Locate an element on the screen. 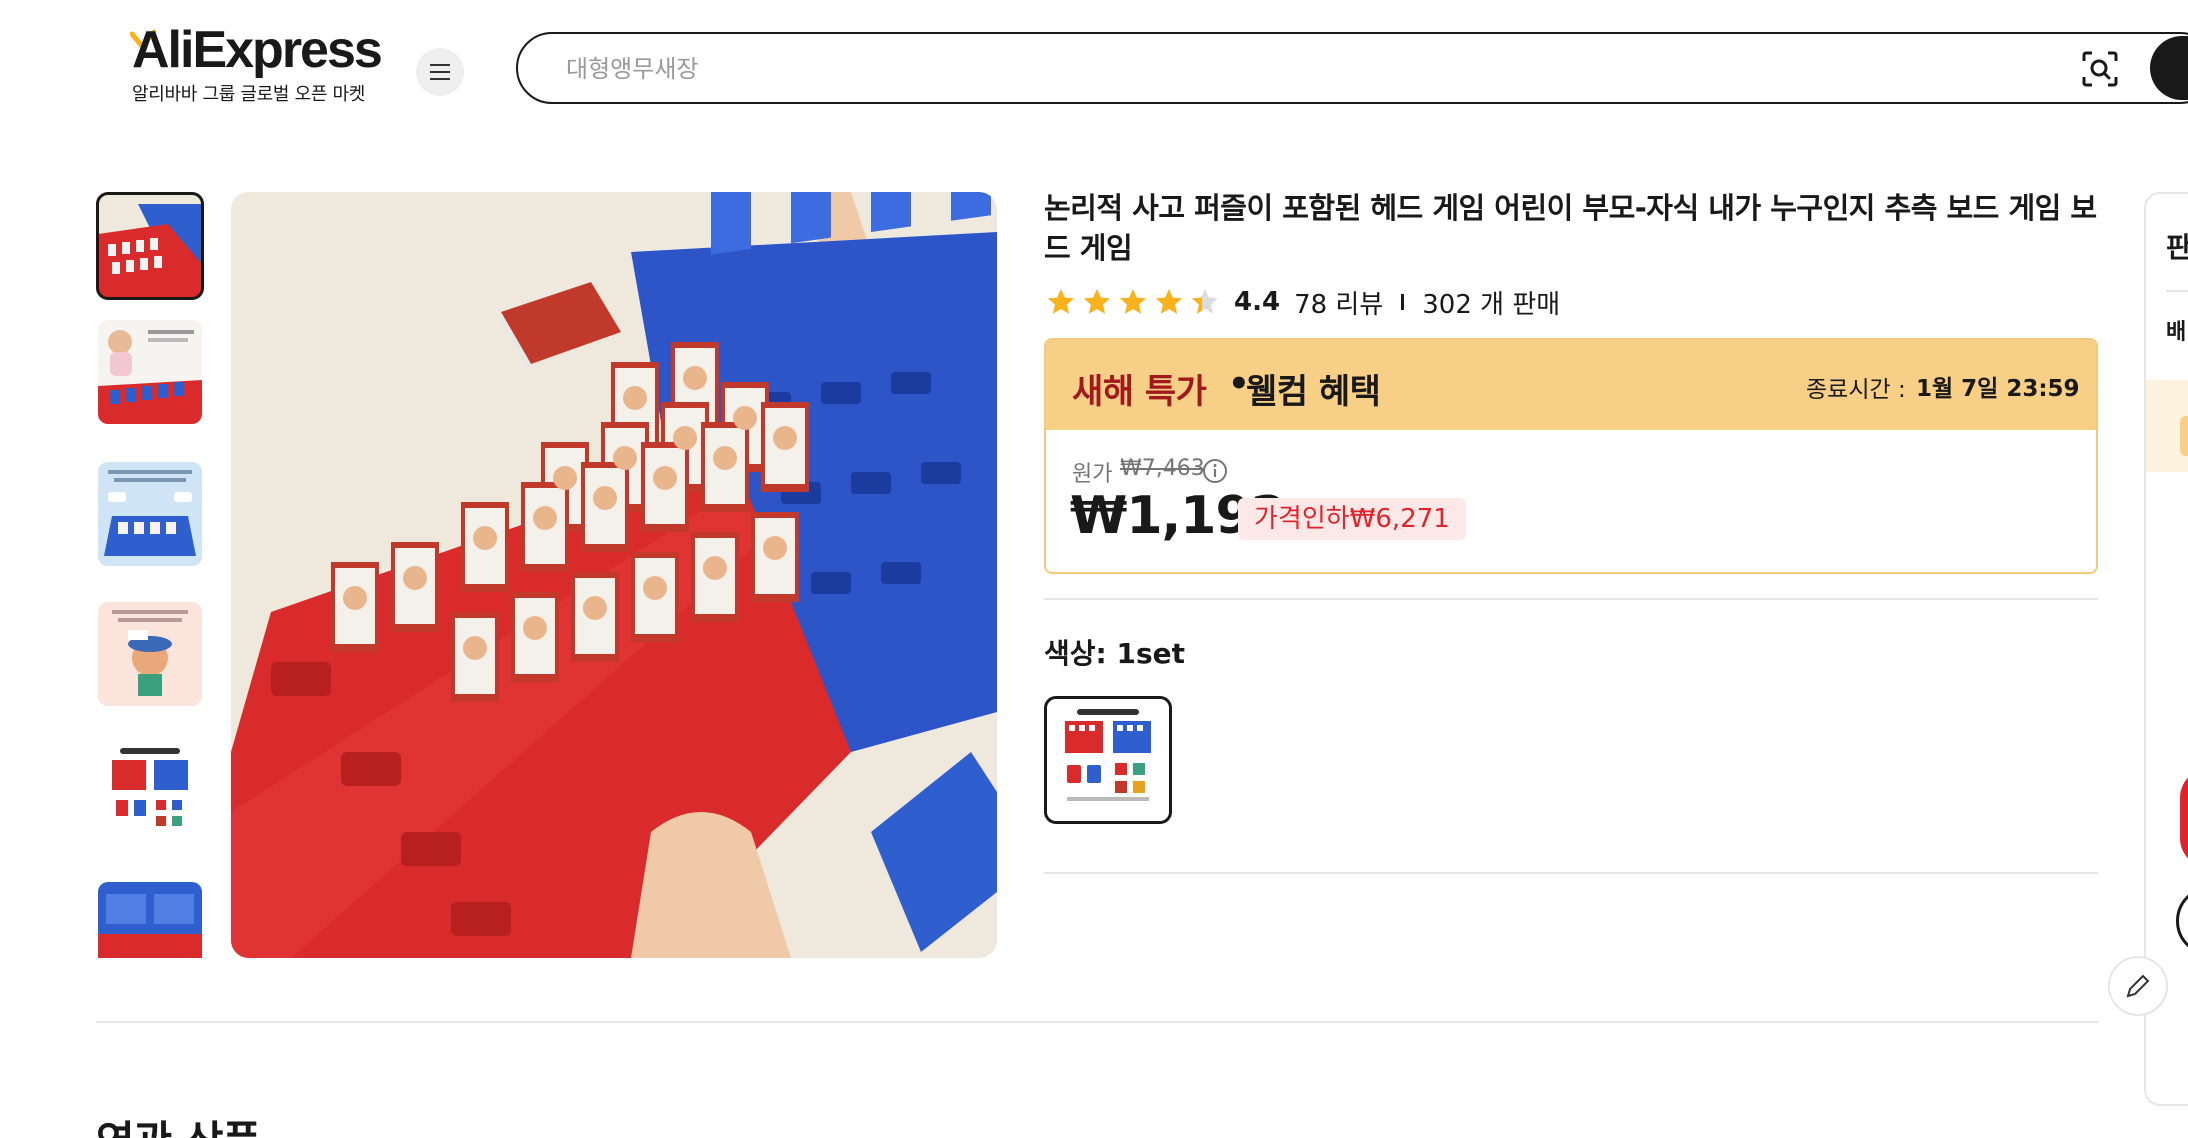  color-label: 색상: 1set is located at coordinates (1114, 653).